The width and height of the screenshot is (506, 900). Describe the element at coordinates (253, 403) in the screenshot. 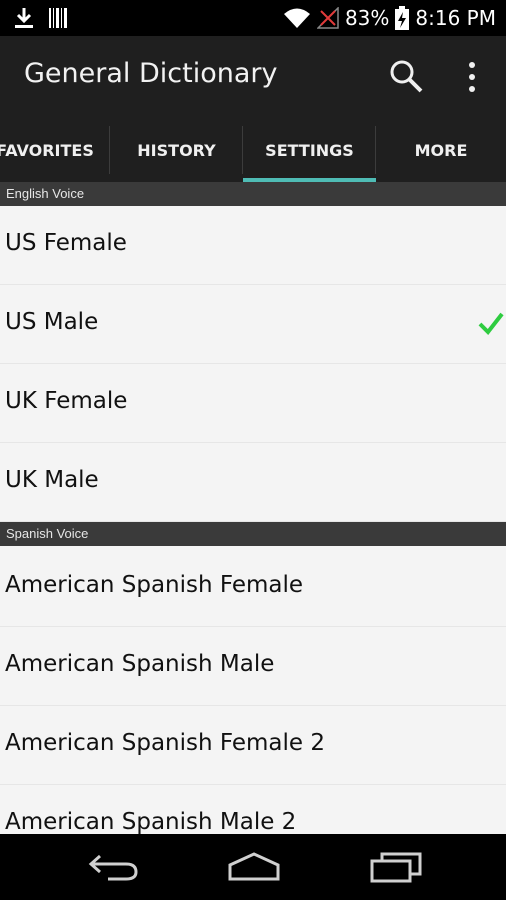

I see `voice-option-uk-female: UK Female` at that location.